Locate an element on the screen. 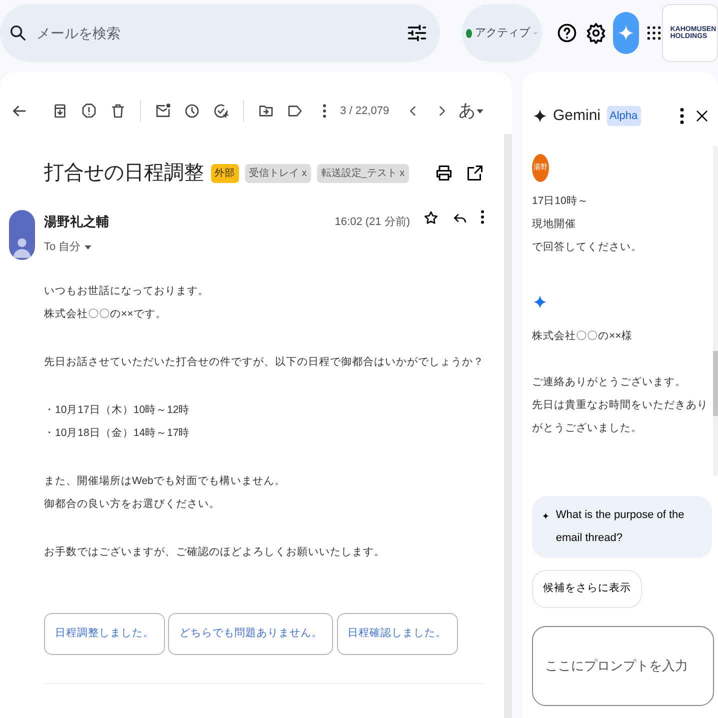 The image size is (718, 718). open-window-button is located at coordinates (475, 173).